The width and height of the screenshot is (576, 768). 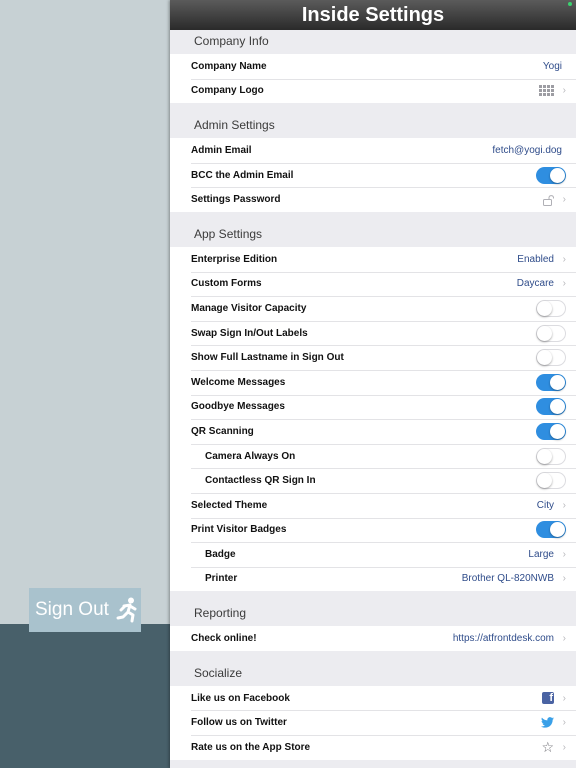 I want to click on row-label: Custom Forms, so click(x=226, y=284).